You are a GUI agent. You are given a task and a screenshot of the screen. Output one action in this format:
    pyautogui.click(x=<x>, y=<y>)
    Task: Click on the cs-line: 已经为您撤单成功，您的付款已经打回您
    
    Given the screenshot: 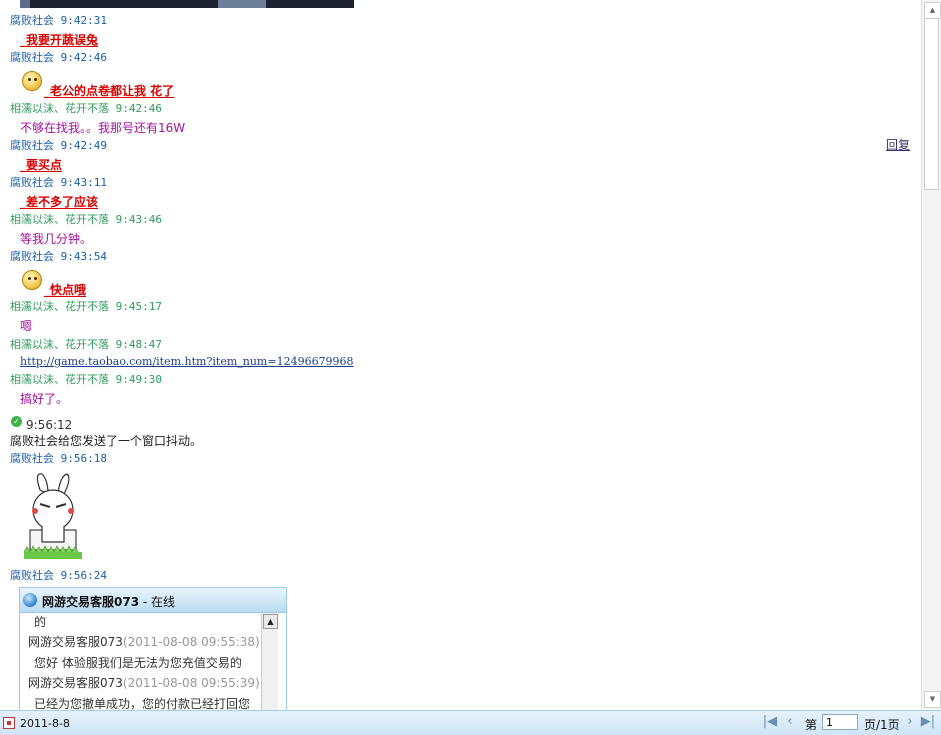 What is the action you would take?
    pyautogui.click(x=142, y=703)
    